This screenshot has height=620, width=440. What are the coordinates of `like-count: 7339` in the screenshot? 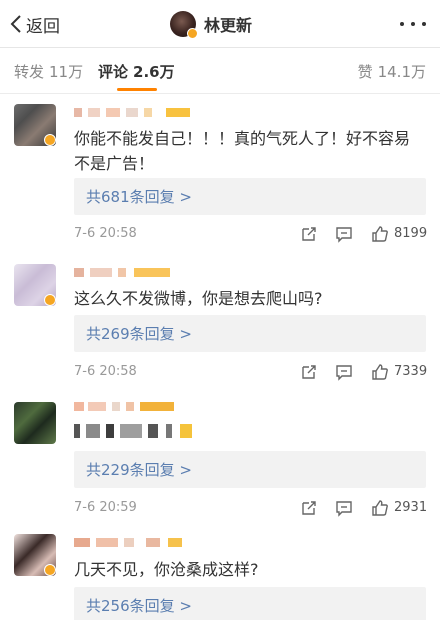 It's located at (411, 371).